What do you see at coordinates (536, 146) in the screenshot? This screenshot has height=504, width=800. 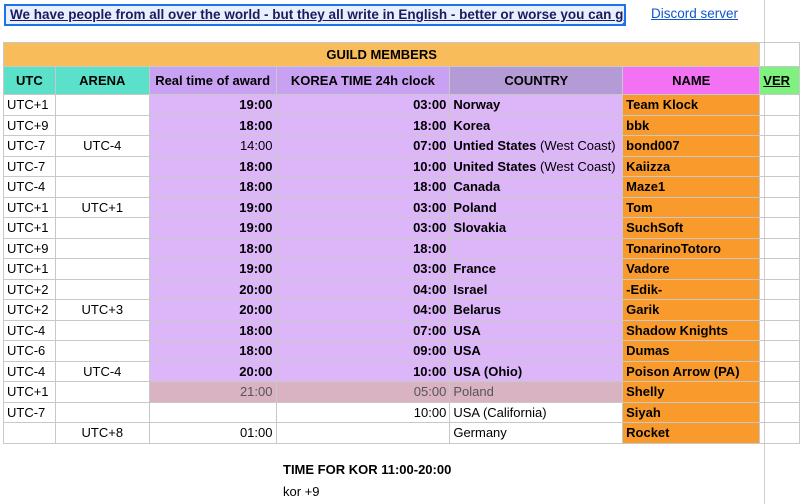 I see `cell-country: Untied States (West Coast)` at bounding box center [536, 146].